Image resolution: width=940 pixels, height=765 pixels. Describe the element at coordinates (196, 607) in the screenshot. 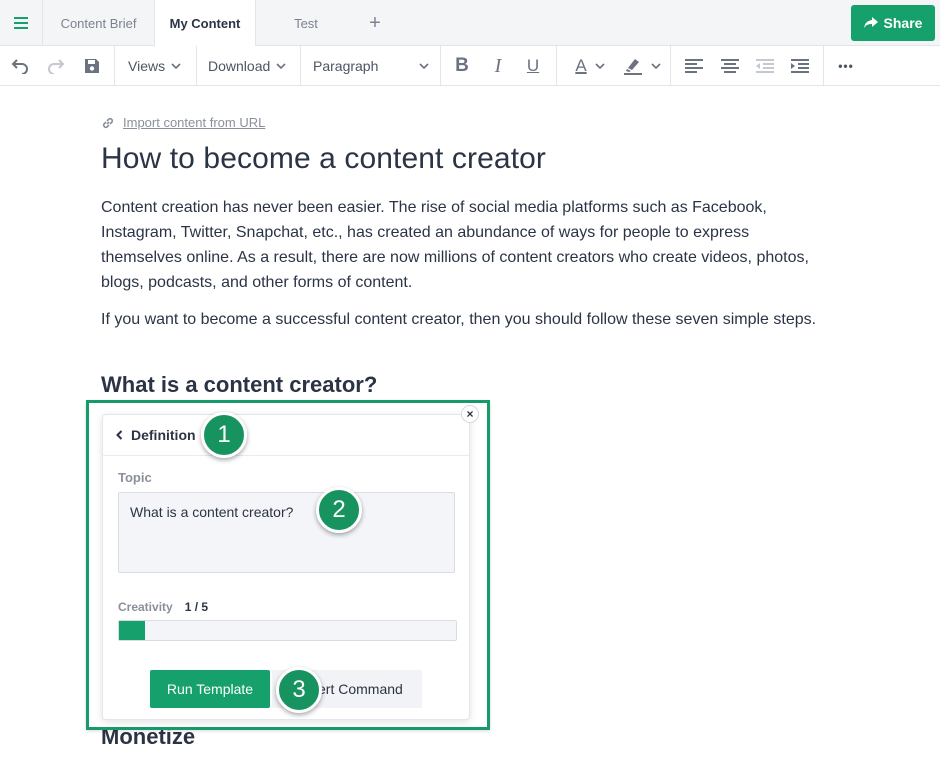

I see `creativity-value: 1 / 5` at that location.